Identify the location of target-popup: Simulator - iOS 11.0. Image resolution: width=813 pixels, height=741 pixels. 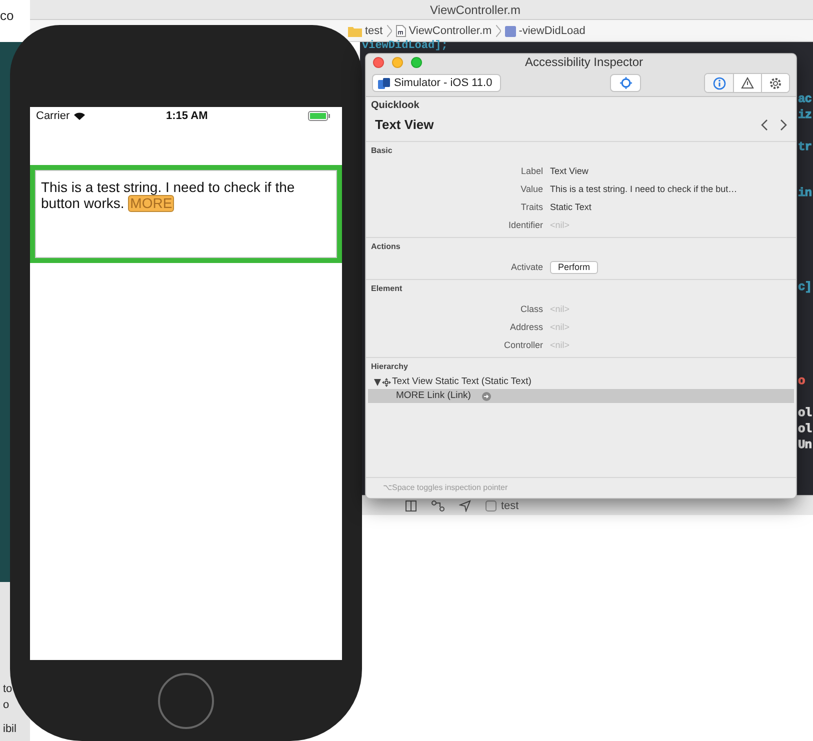
(436, 83).